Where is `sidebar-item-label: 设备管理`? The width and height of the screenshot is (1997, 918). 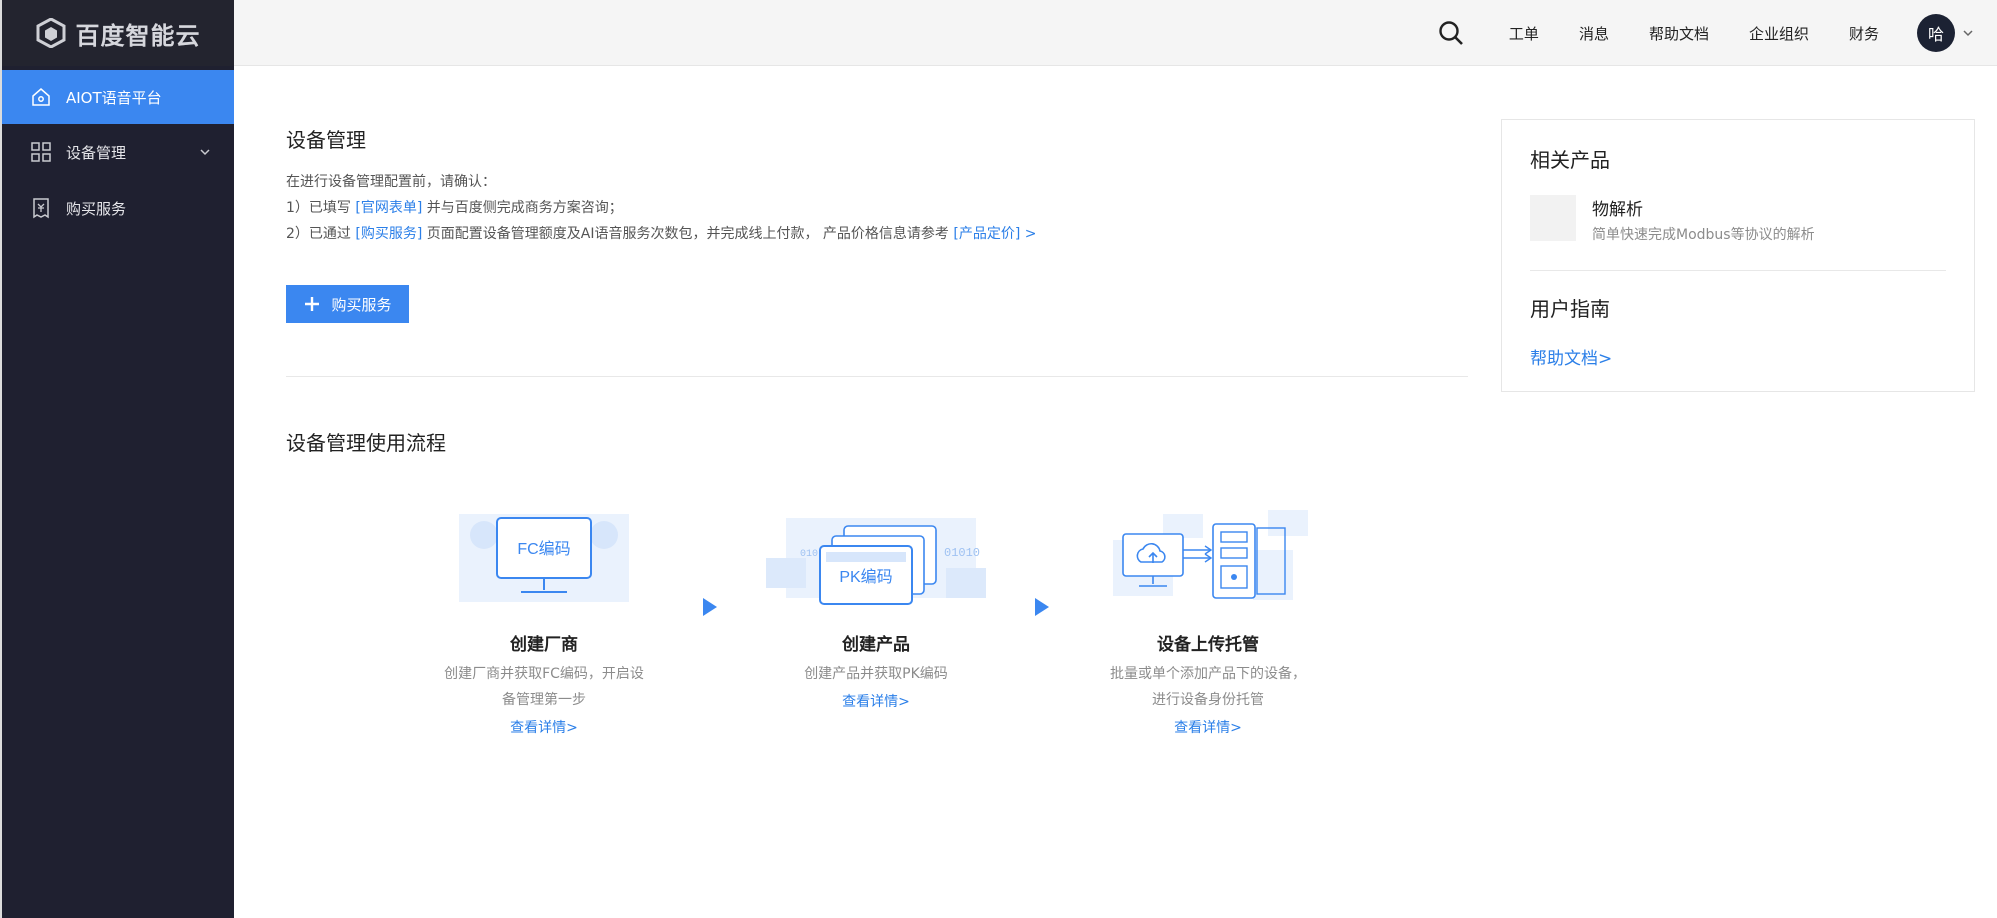 sidebar-item-label: 设备管理 is located at coordinates (96, 152).